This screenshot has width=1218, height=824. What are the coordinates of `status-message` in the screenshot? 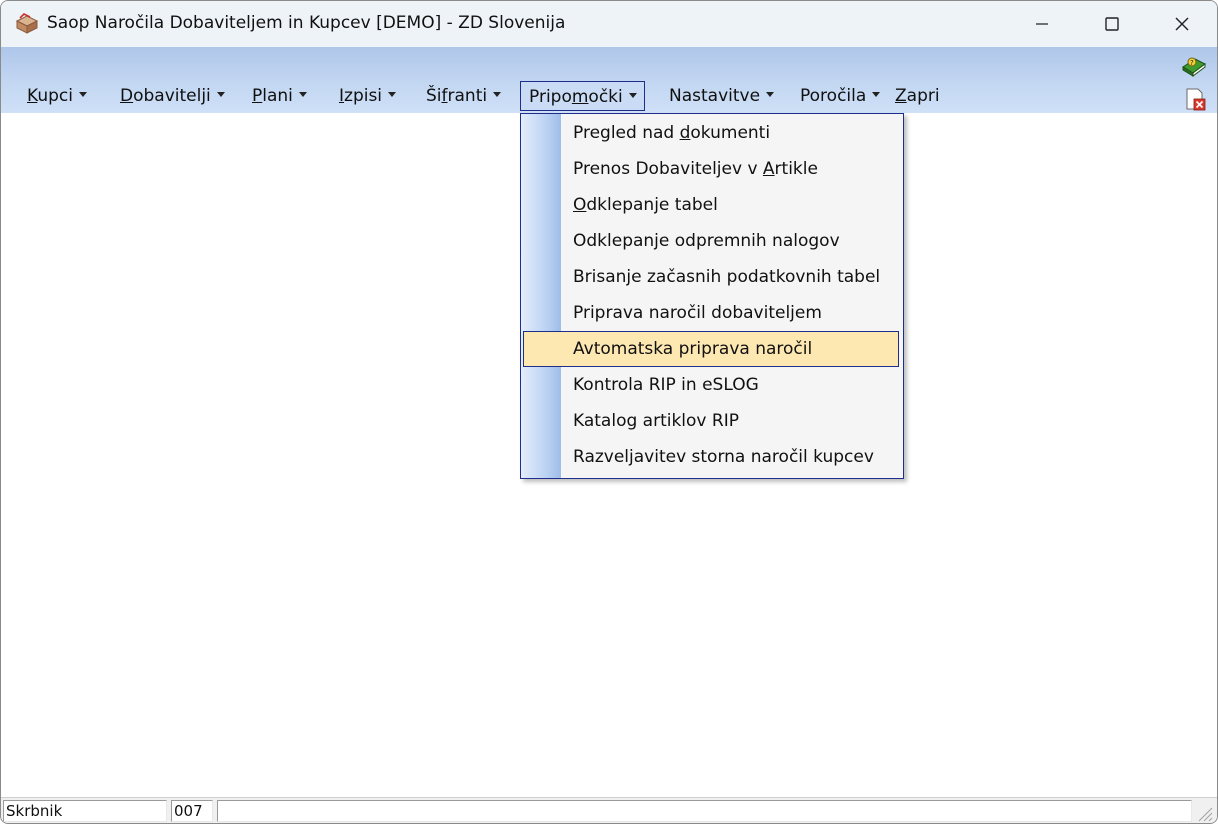 It's located at (704, 811).